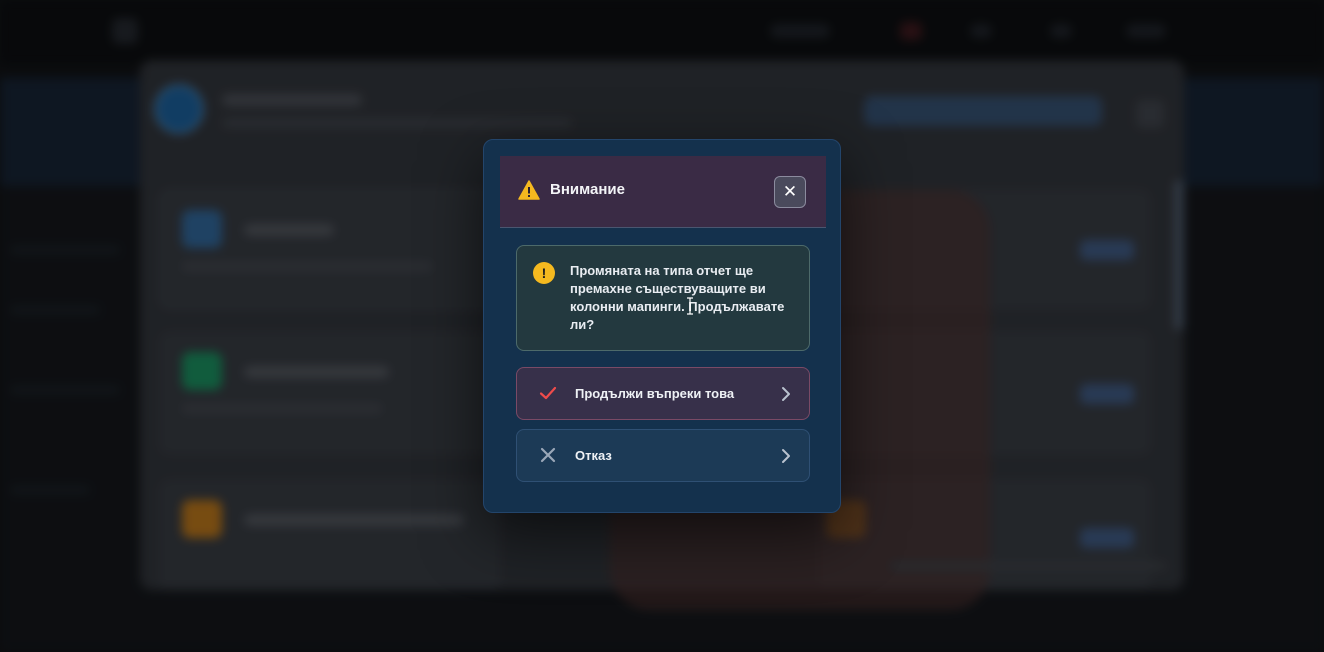 This screenshot has height=652, width=1324. What do you see at coordinates (587, 189) in the screenshot?
I see `dialog-title: Внимание` at bounding box center [587, 189].